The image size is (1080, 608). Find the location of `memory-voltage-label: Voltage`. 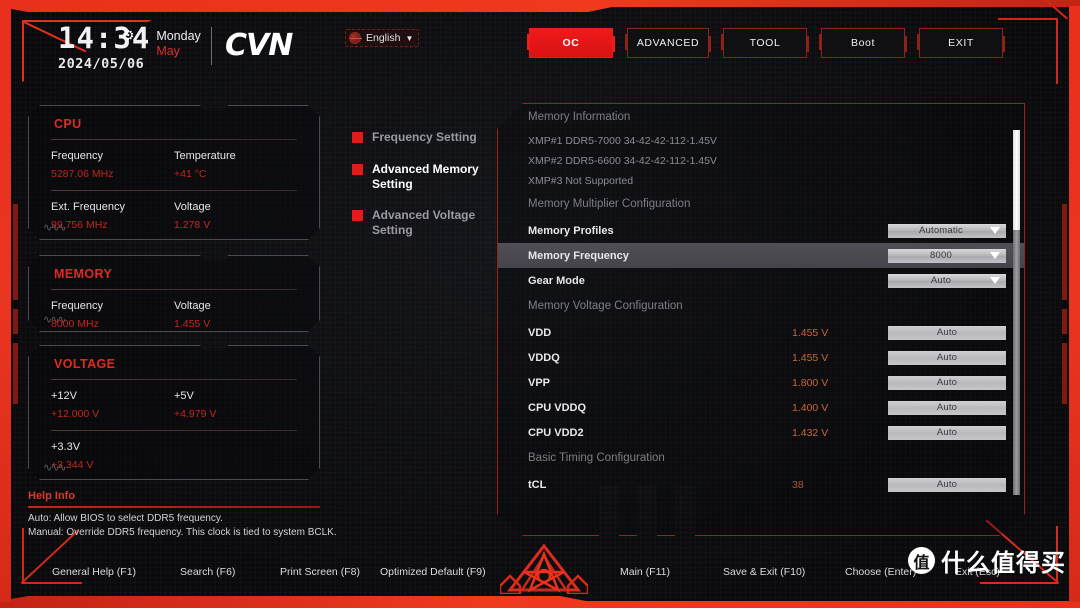

memory-voltage-label: Voltage is located at coordinates (192, 306).